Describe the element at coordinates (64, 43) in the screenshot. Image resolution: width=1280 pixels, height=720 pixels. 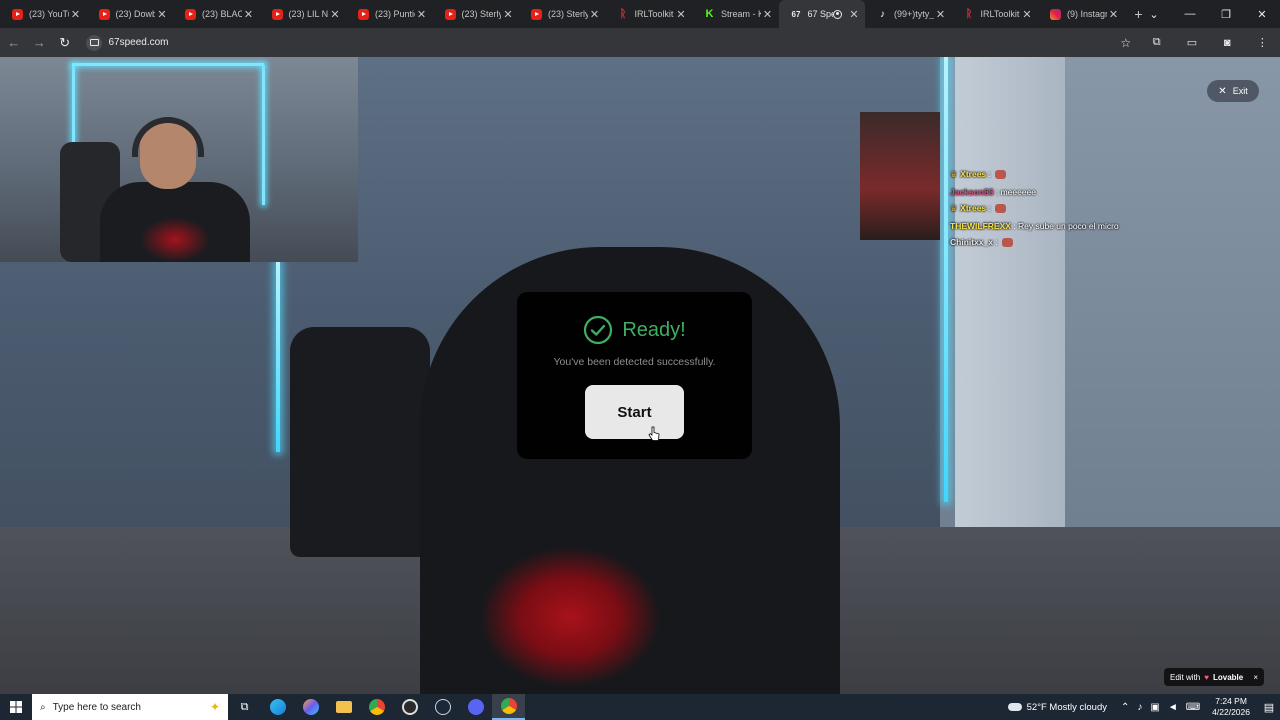
I see `reload-icon: ↻` at that location.